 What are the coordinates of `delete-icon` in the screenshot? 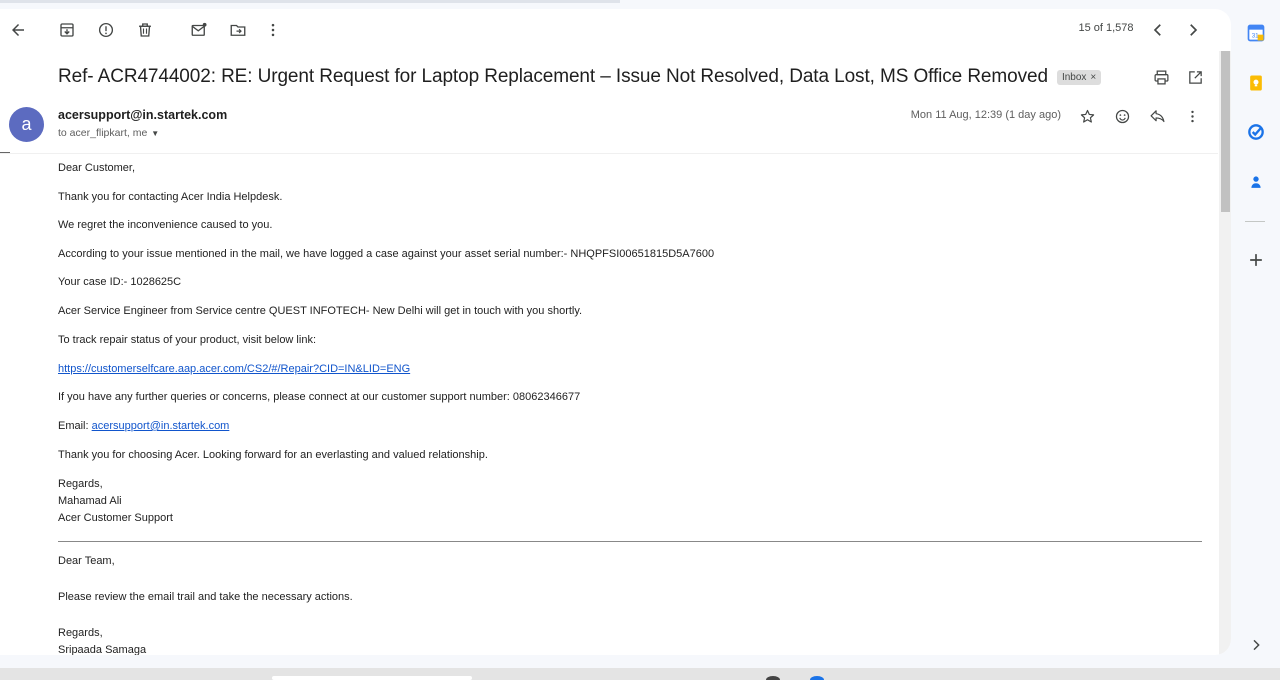 It's located at (145, 30).